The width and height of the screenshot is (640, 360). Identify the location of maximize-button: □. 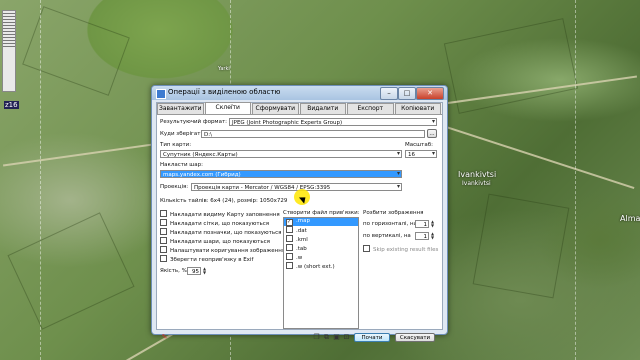
(407, 93).